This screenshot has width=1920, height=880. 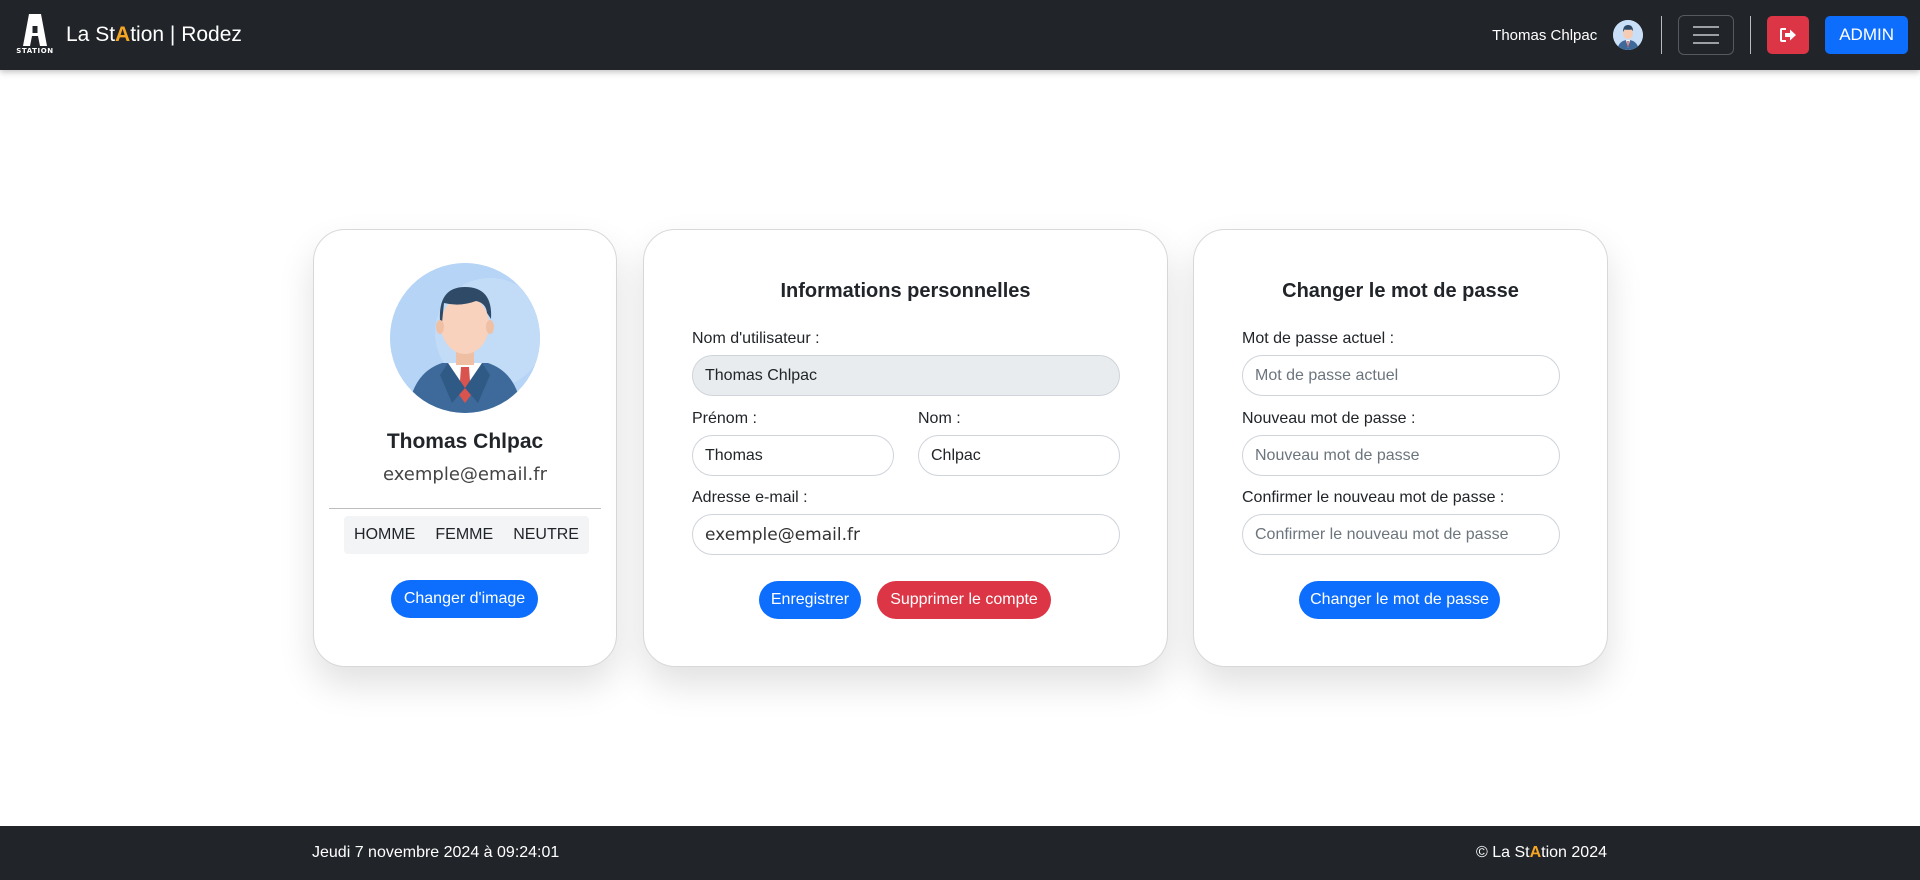 What do you see at coordinates (35, 35) in the screenshot?
I see `station-logo: STATION` at bounding box center [35, 35].